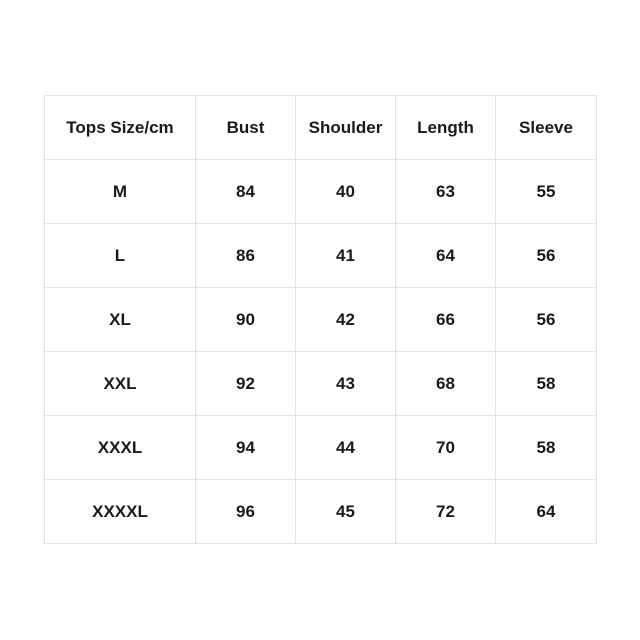  I want to click on table-cell: 86, so click(245, 255).